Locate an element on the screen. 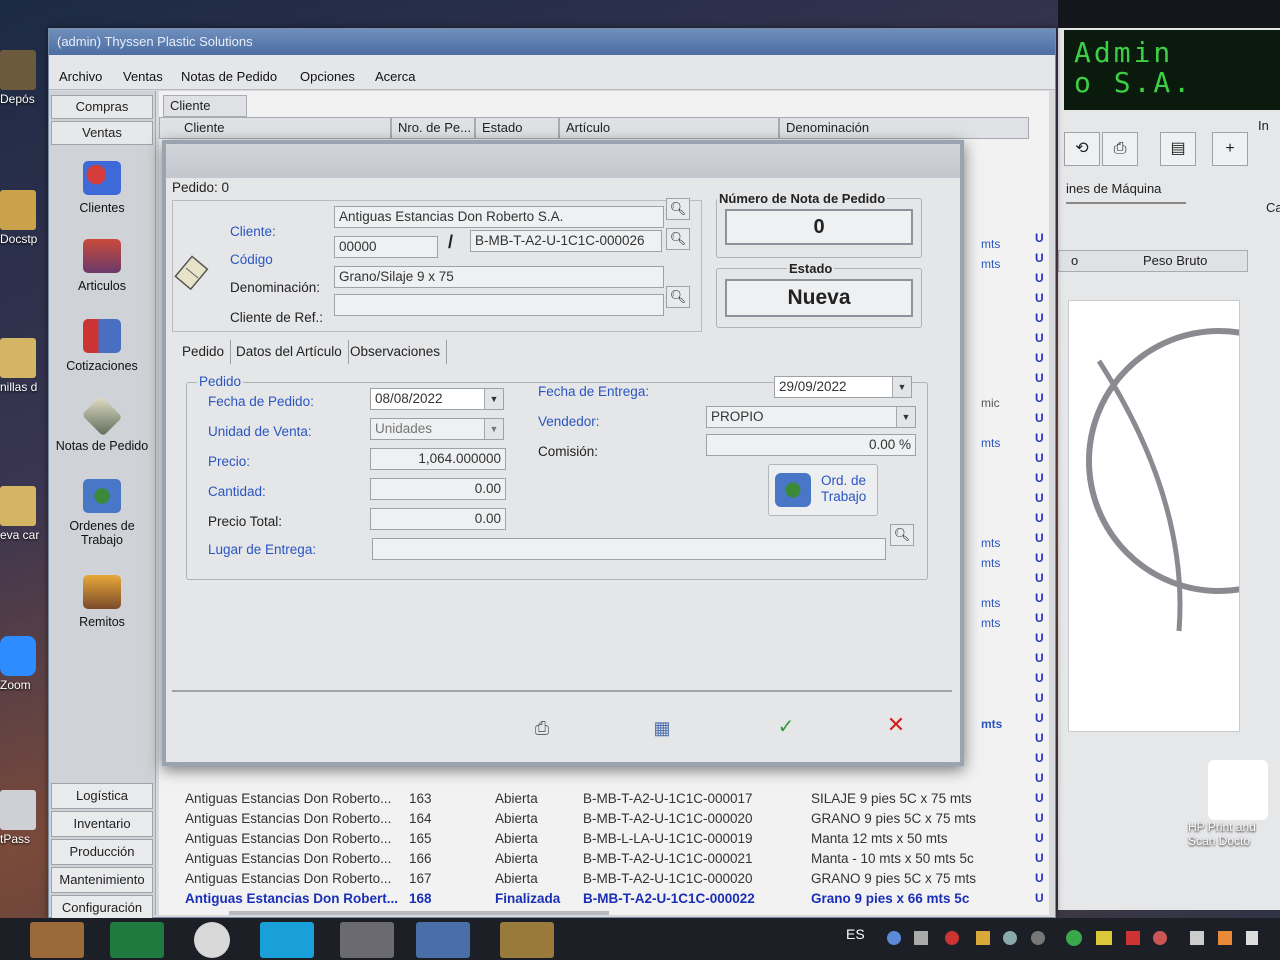 Image resolution: width=1280 pixels, height=960 pixels. articulo-search-button: 🔍︎ is located at coordinates (678, 239).